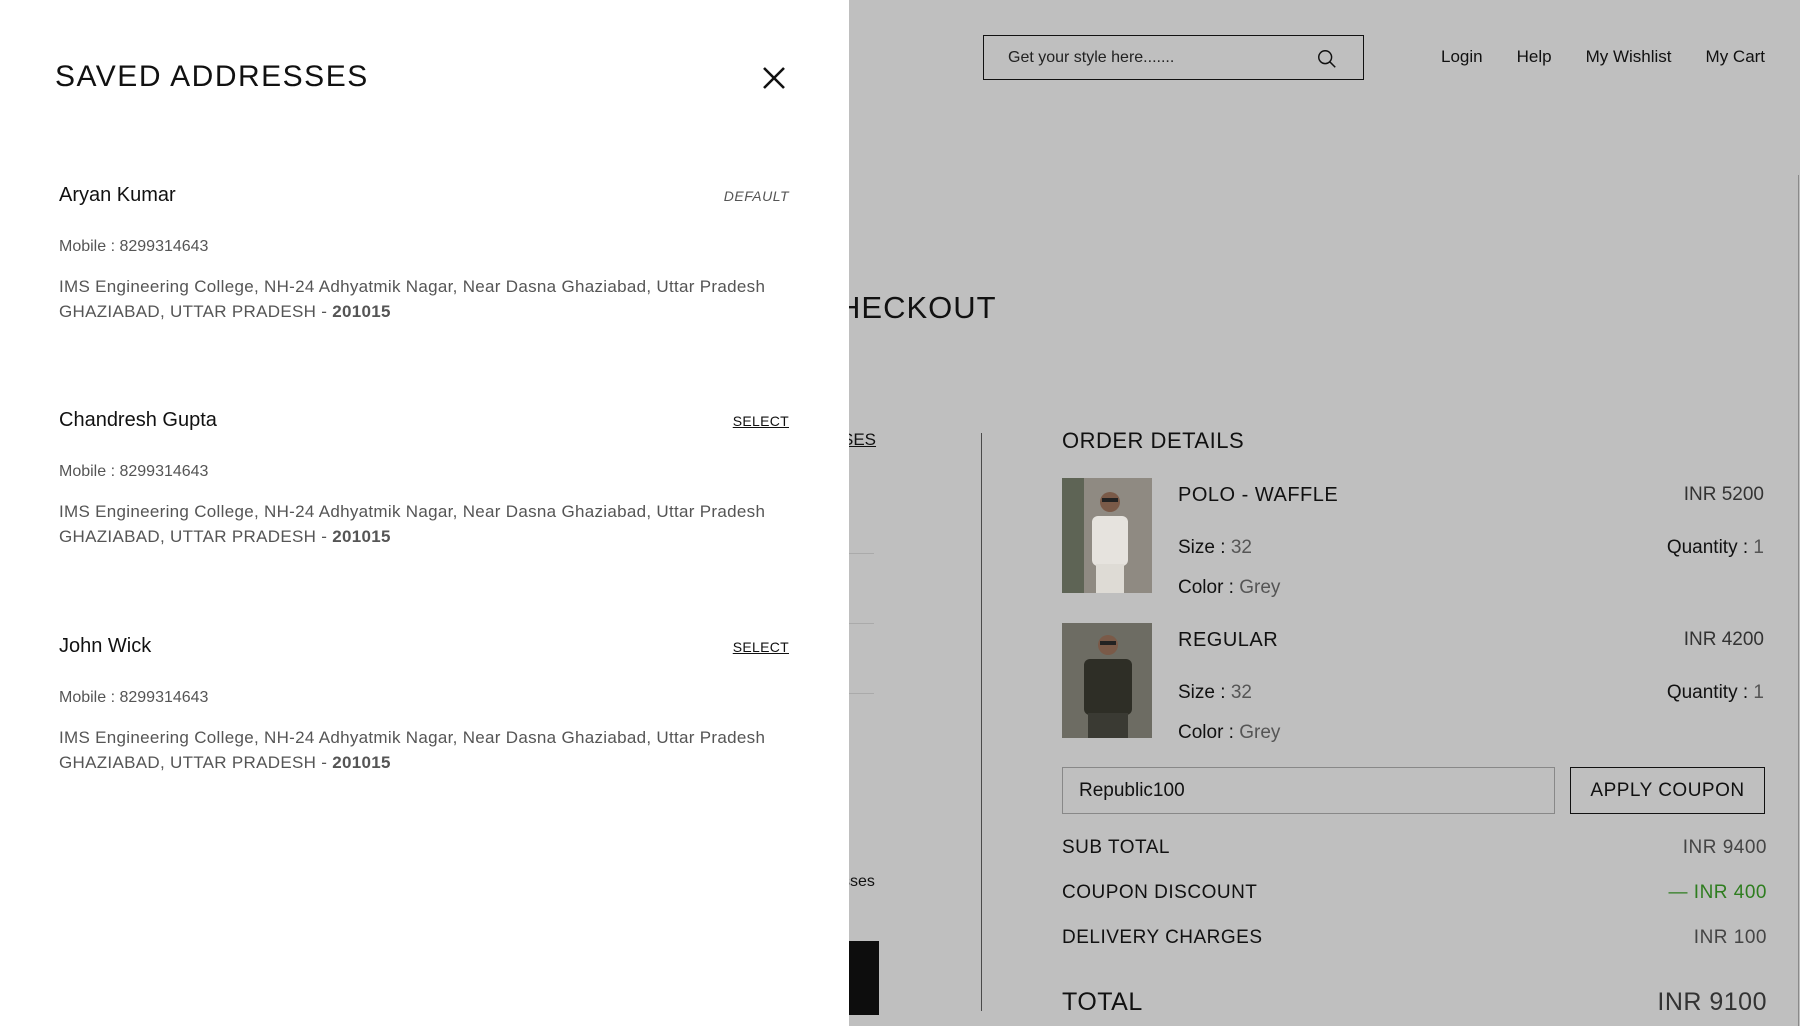 The image size is (1800, 1026). Describe the element at coordinates (1736, 57) in the screenshot. I see `nav-cart: My Cart` at that location.